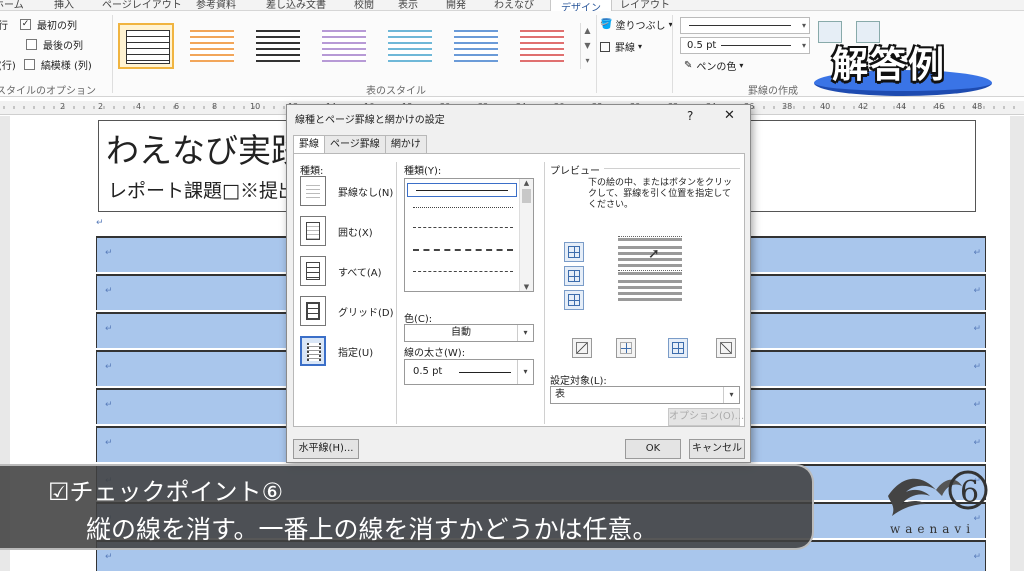 The height and width of the screenshot is (571, 1024). Describe the element at coordinates (729, 115) in the screenshot. I see `close-icon: ✕` at that location.